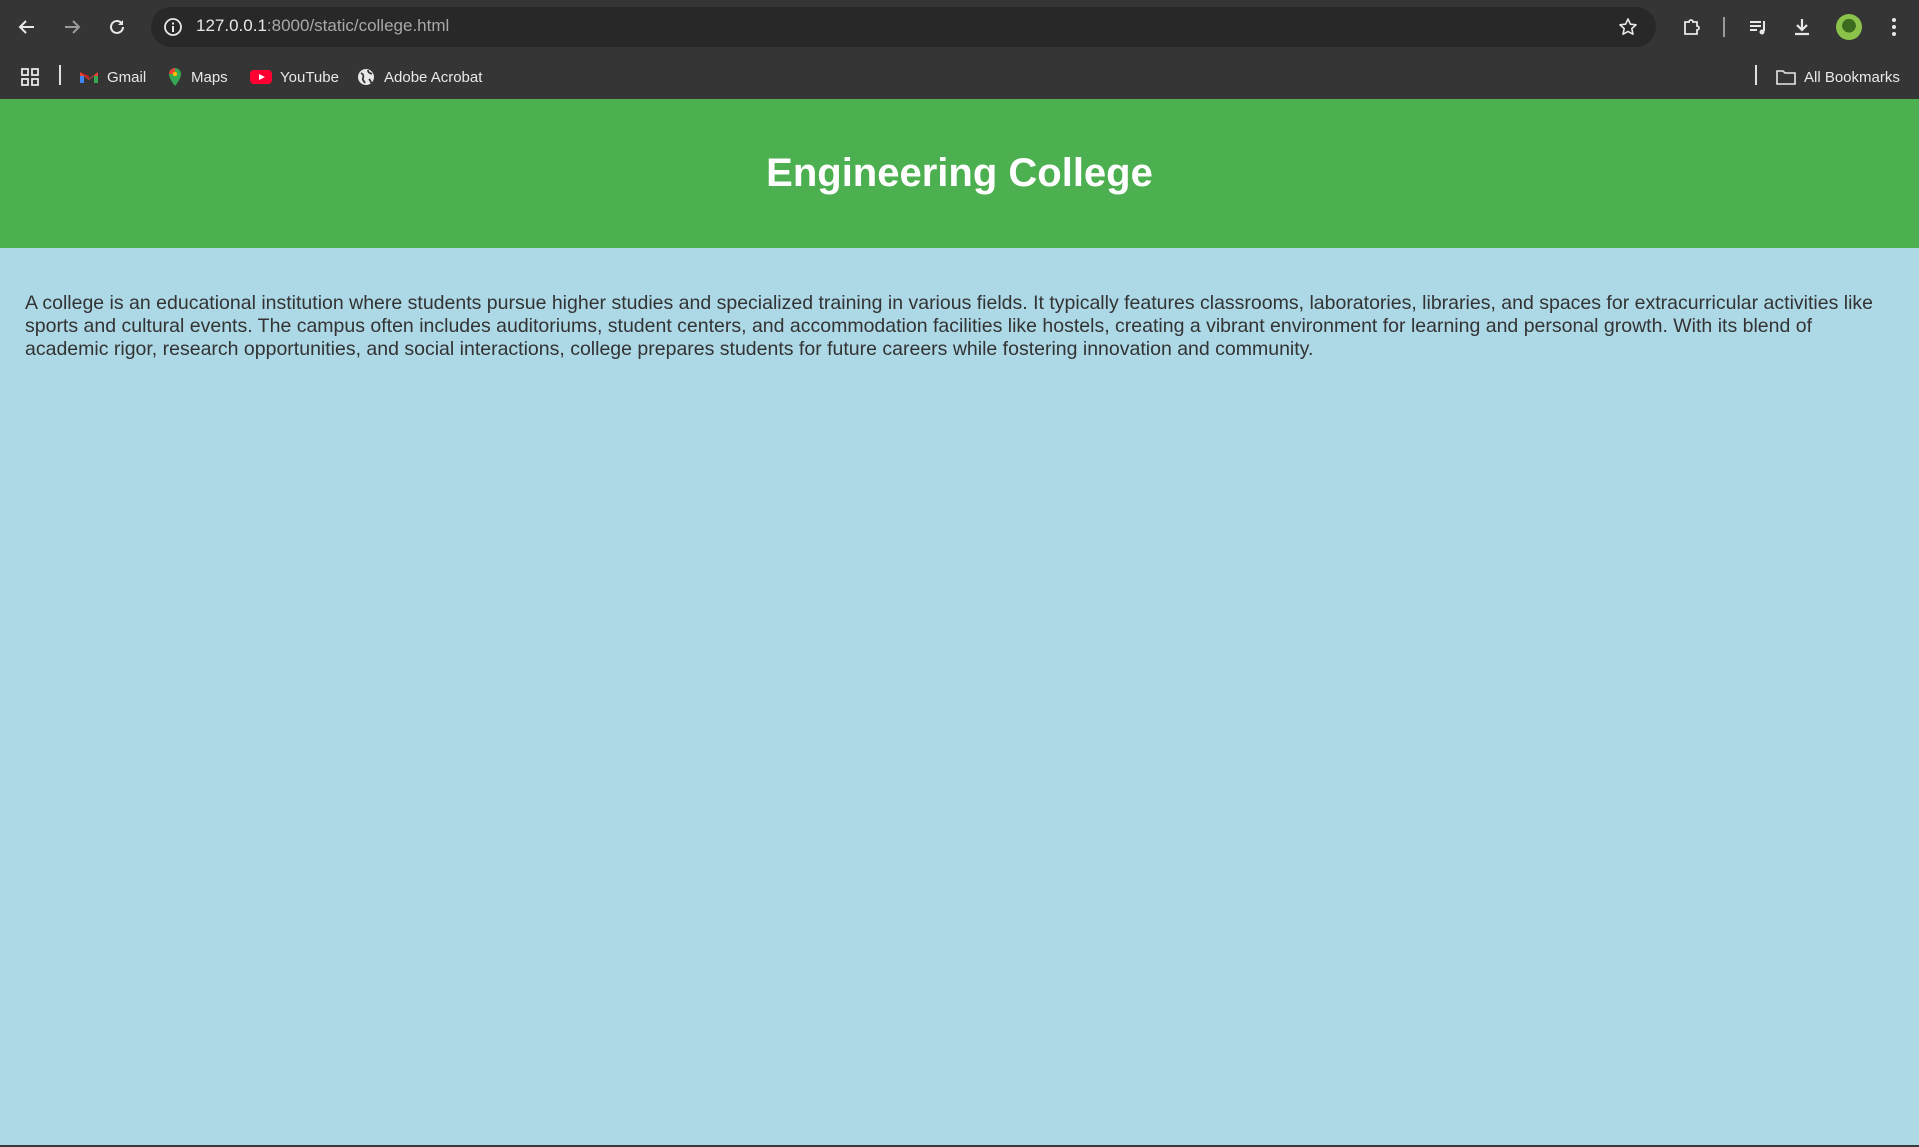 The image size is (1919, 1147). Describe the element at coordinates (1724, 27) in the screenshot. I see `toolbar-separator` at that location.